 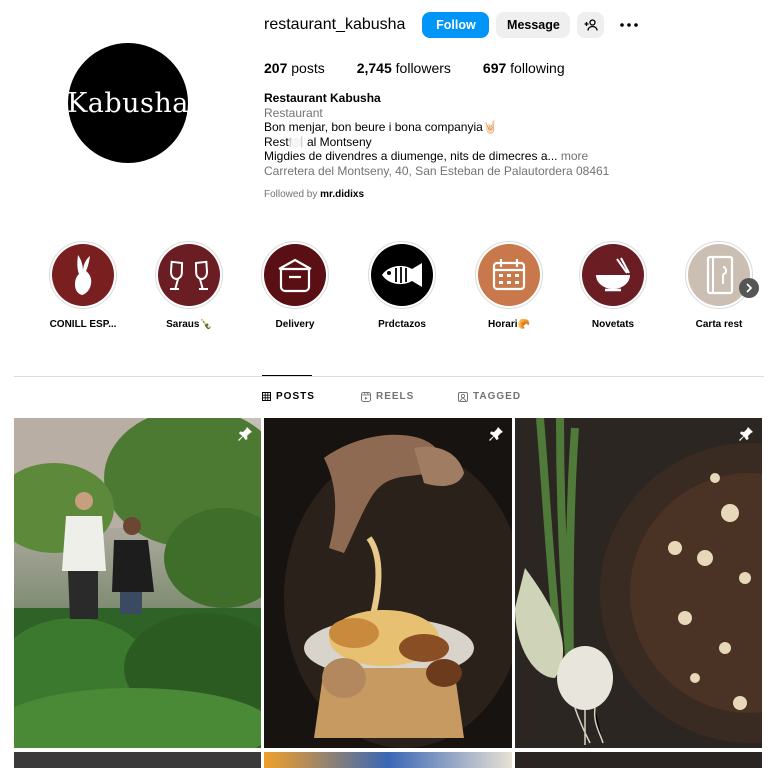 I want to click on add-person-icon, so click(x=591, y=25).